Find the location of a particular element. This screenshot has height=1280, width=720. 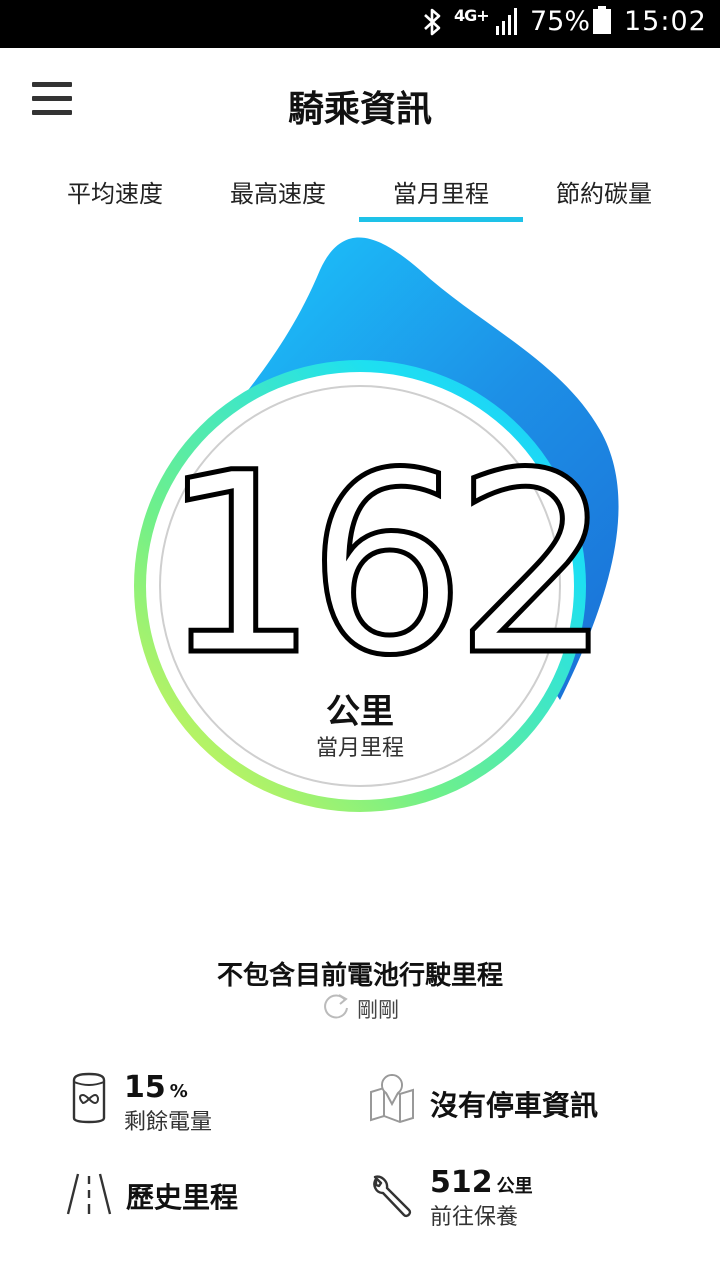

maintenance-value: 512 is located at coordinates (461, 1182).